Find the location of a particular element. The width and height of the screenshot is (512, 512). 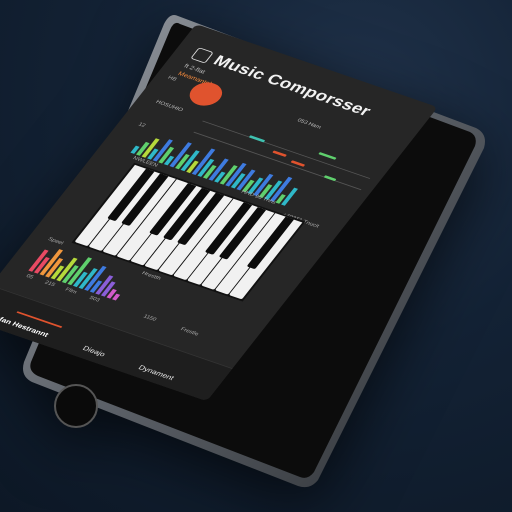

value-8: 1150 is located at coordinates (149, 318).